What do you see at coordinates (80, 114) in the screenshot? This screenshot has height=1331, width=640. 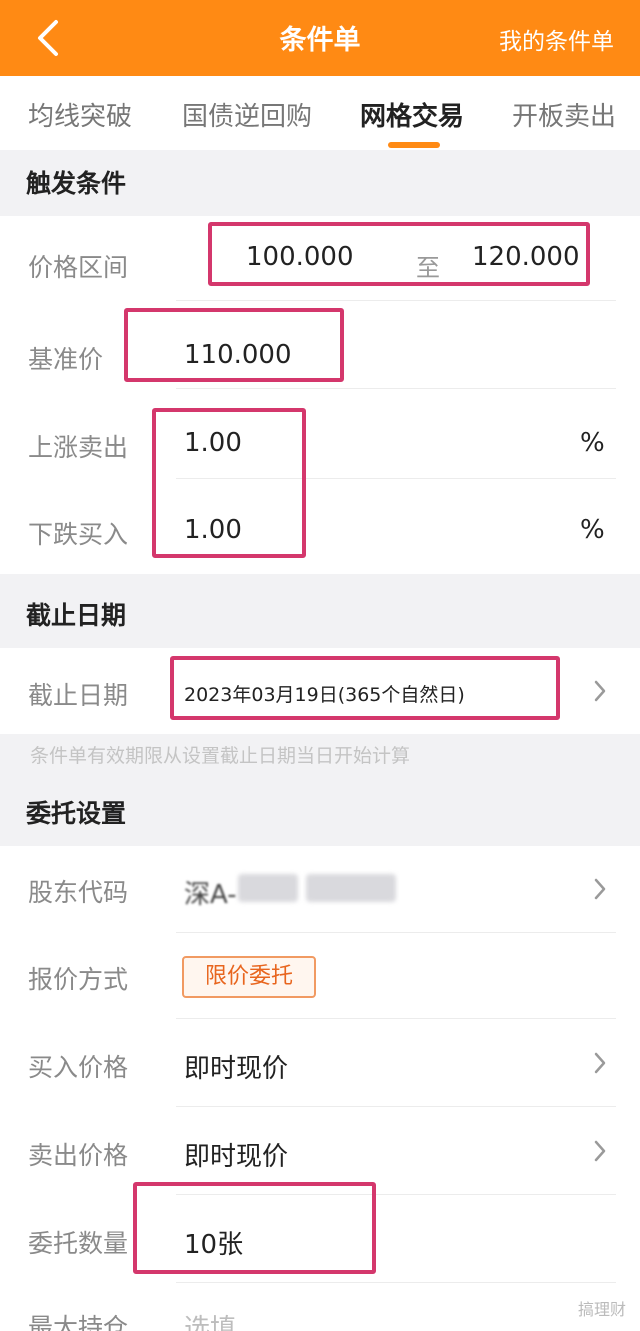 I see `tab-ma-breakout: 均线突破` at bounding box center [80, 114].